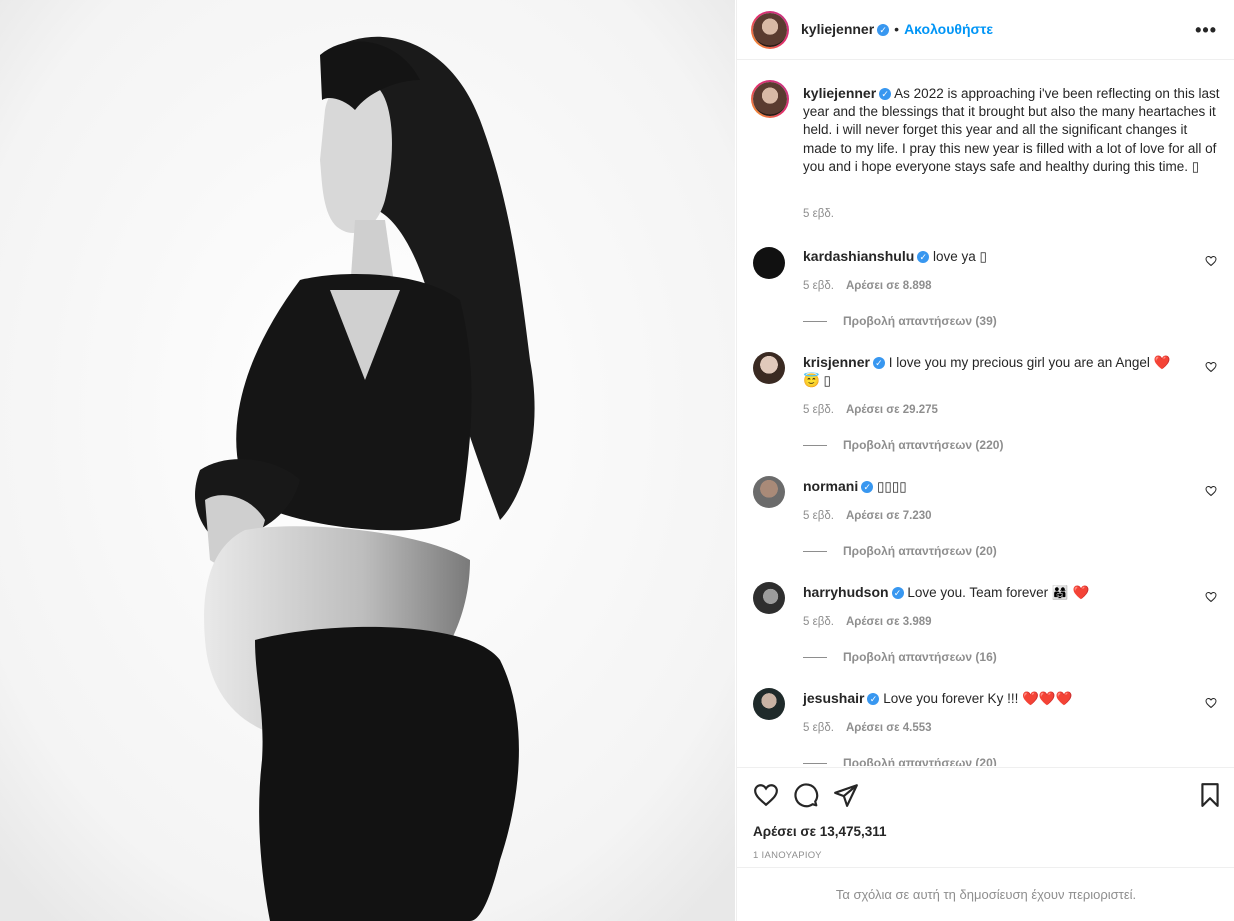 This screenshot has height=921, width=1234. Describe the element at coordinates (770, 30) in the screenshot. I see `author-avatar` at that location.